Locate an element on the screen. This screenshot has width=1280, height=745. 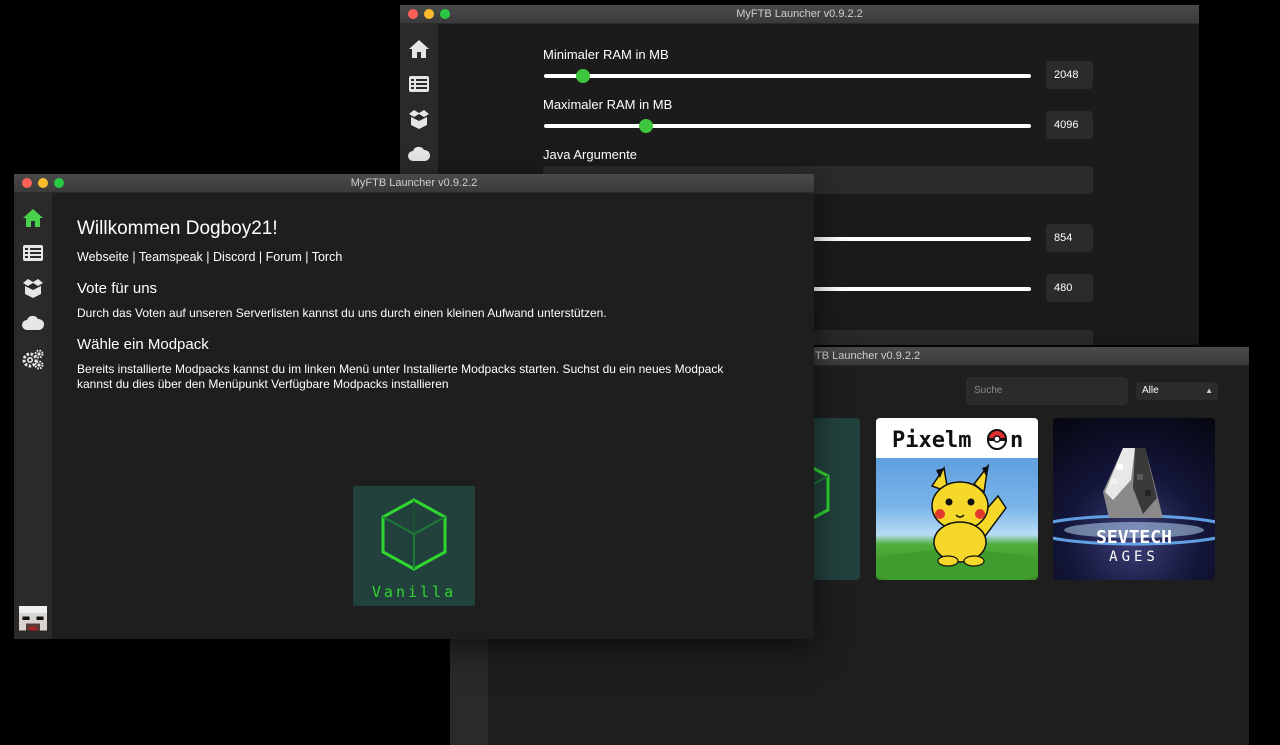
filter-select-value: Alle is located at coordinates (1150, 390).